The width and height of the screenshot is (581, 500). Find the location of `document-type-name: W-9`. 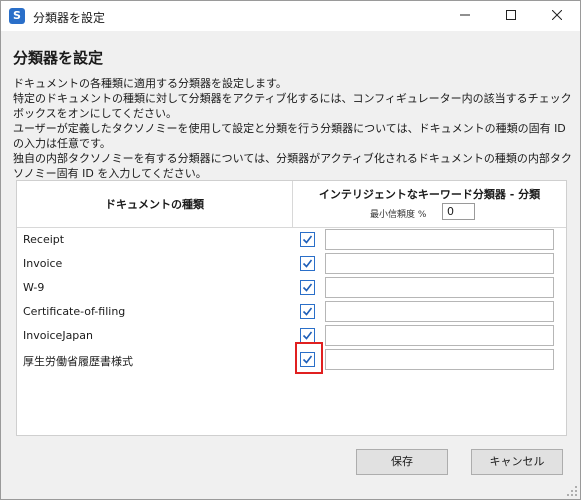

document-type-name: W-9 is located at coordinates (34, 287).